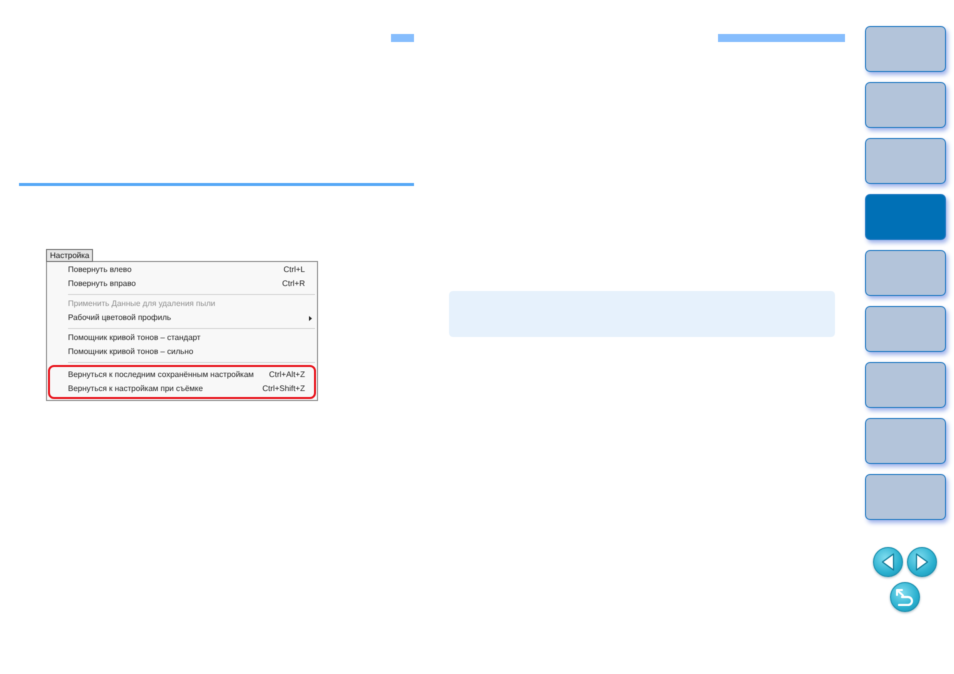 Image resolution: width=954 pixels, height=674 pixels. What do you see at coordinates (182, 389) in the screenshot?
I see `menu-item: Вернуться к настройкам при съёмке Ctrl+Shift+Z` at bounding box center [182, 389].